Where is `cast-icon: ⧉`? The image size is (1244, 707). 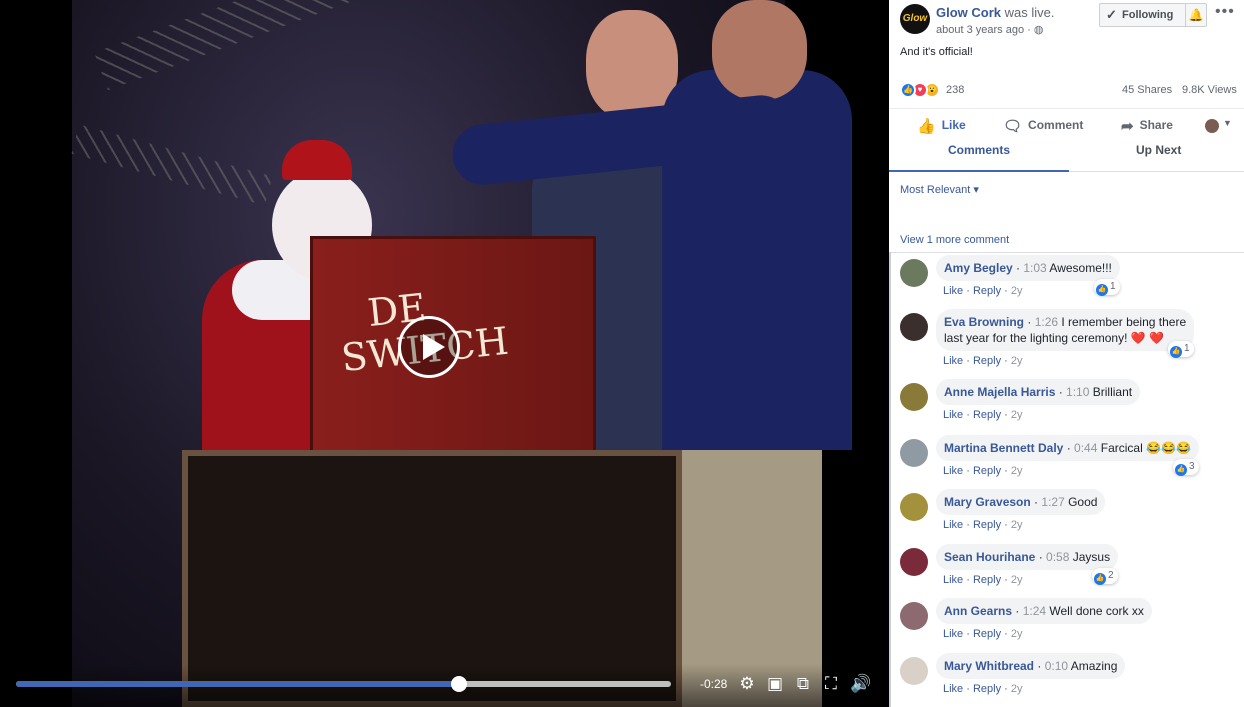
cast-icon: ⧉ is located at coordinates (803, 684).